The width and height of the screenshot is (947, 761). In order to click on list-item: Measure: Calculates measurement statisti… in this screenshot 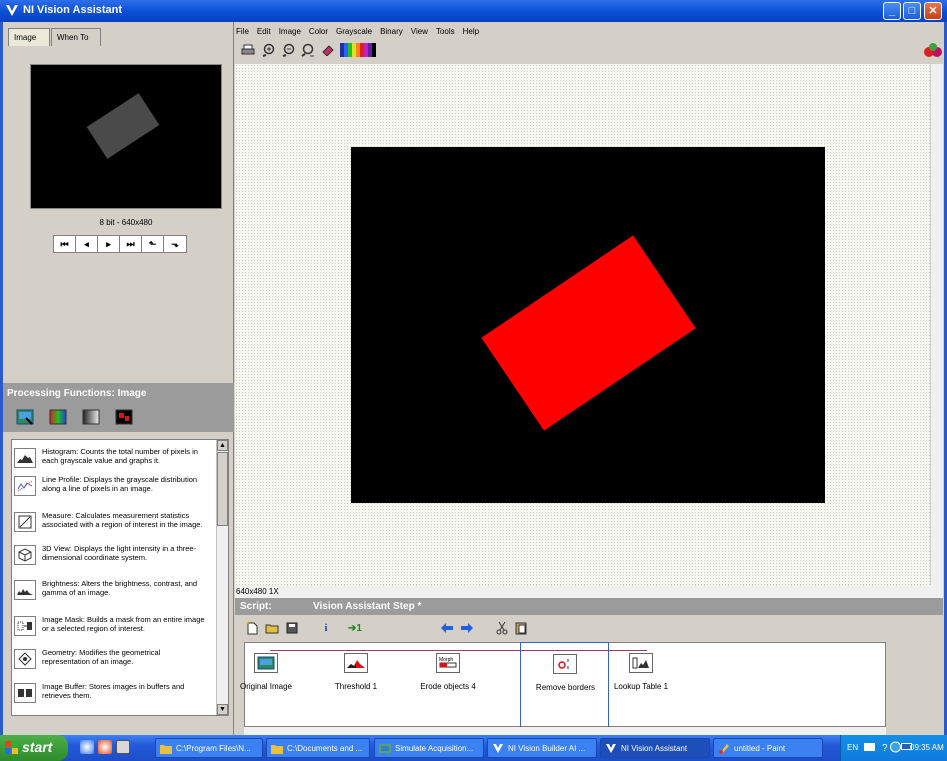, I will do `click(112, 521)`.